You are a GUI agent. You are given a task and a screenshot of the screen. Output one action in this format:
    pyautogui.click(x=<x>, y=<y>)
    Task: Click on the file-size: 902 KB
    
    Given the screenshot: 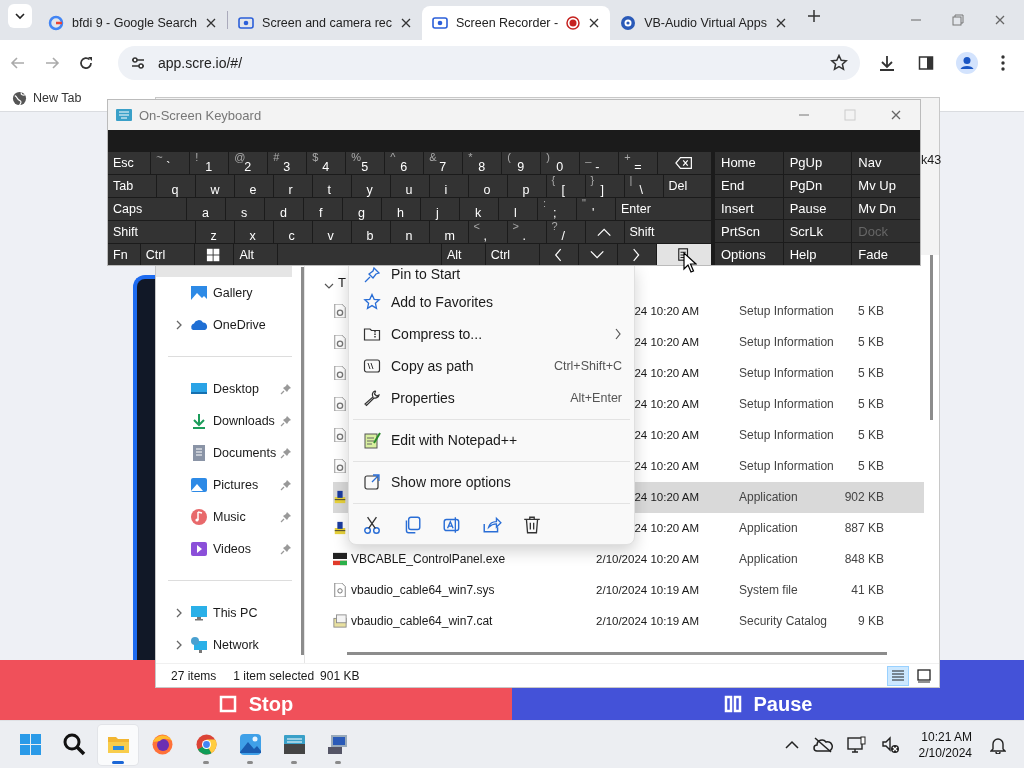 What is the action you would take?
    pyautogui.click(x=863, y=497)
    